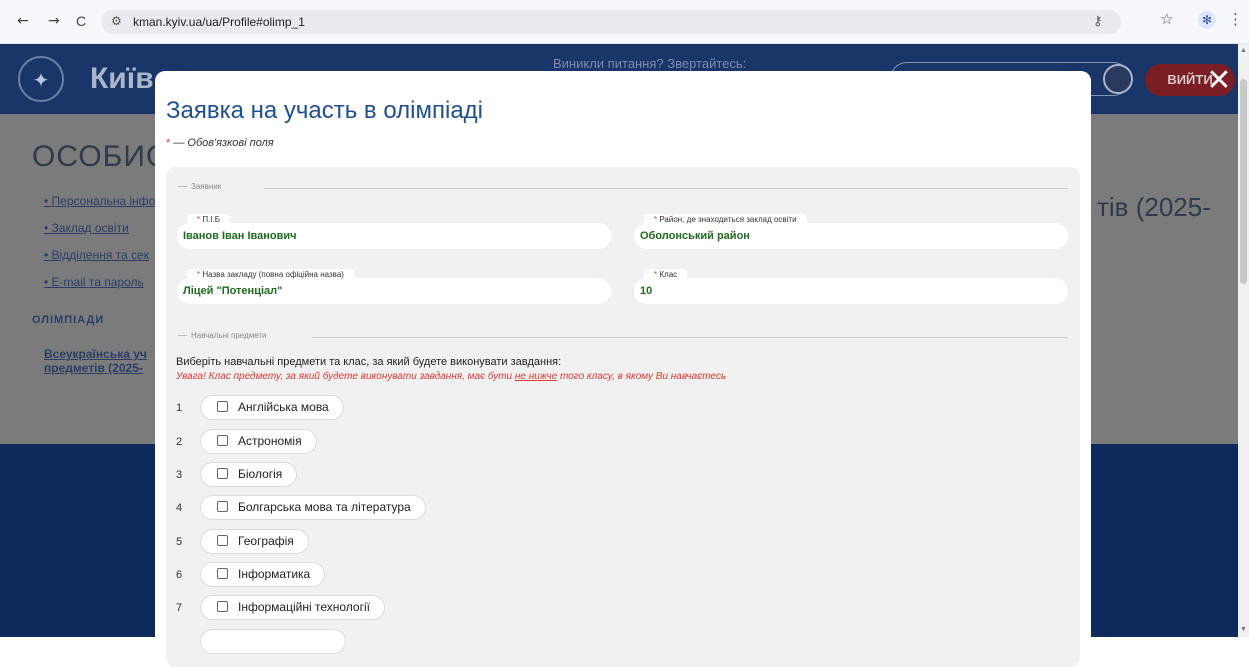 Image resolution: width=1249 pixels, height=667 pixels. What do you see at coordinates (99, 234) in the screenshot?
I see `nav-item-school: Заклад освіти` at bounding box center [99, 234].